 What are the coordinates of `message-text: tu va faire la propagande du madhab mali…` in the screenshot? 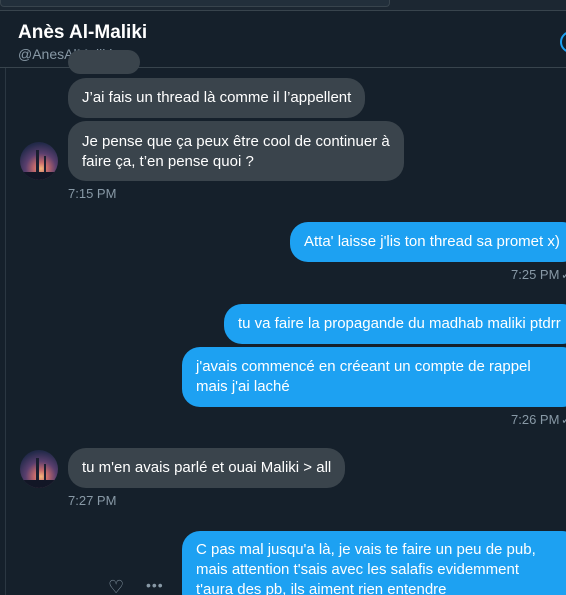 It's located at (399, 323).